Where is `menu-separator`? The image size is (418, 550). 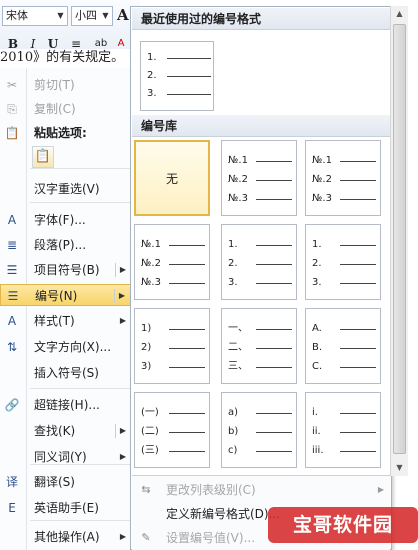 menu-separator is located at coordinates (80, 520).